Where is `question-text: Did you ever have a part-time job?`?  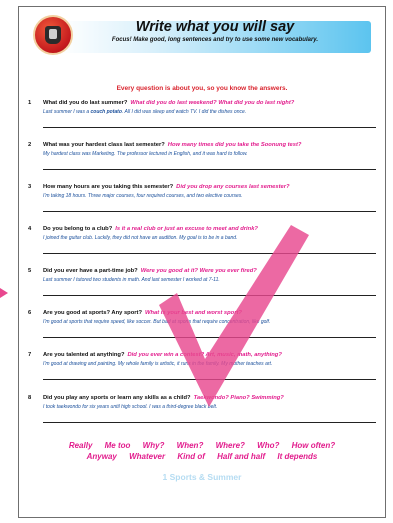 question-text: Did you ever have a part-time job? is located at coordinates (90, 271).